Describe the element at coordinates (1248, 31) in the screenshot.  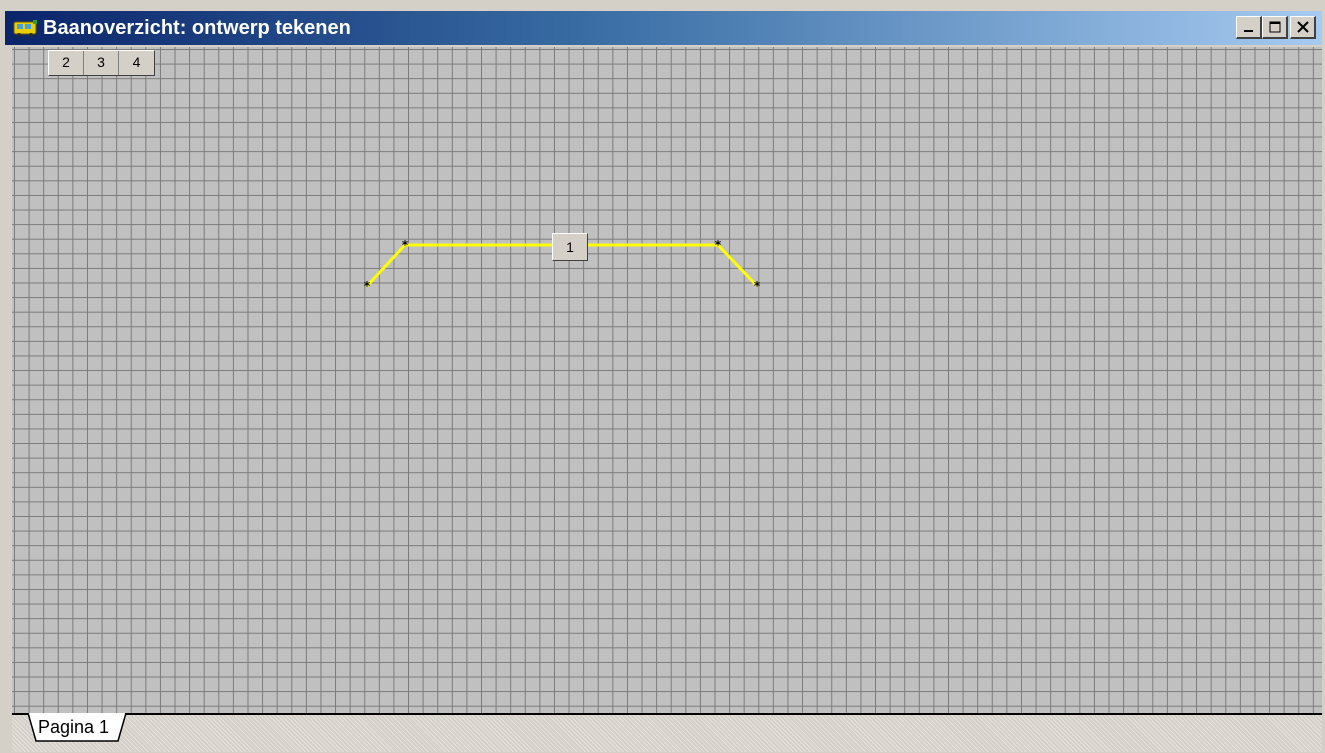
I see `minimize-icon` at that location.